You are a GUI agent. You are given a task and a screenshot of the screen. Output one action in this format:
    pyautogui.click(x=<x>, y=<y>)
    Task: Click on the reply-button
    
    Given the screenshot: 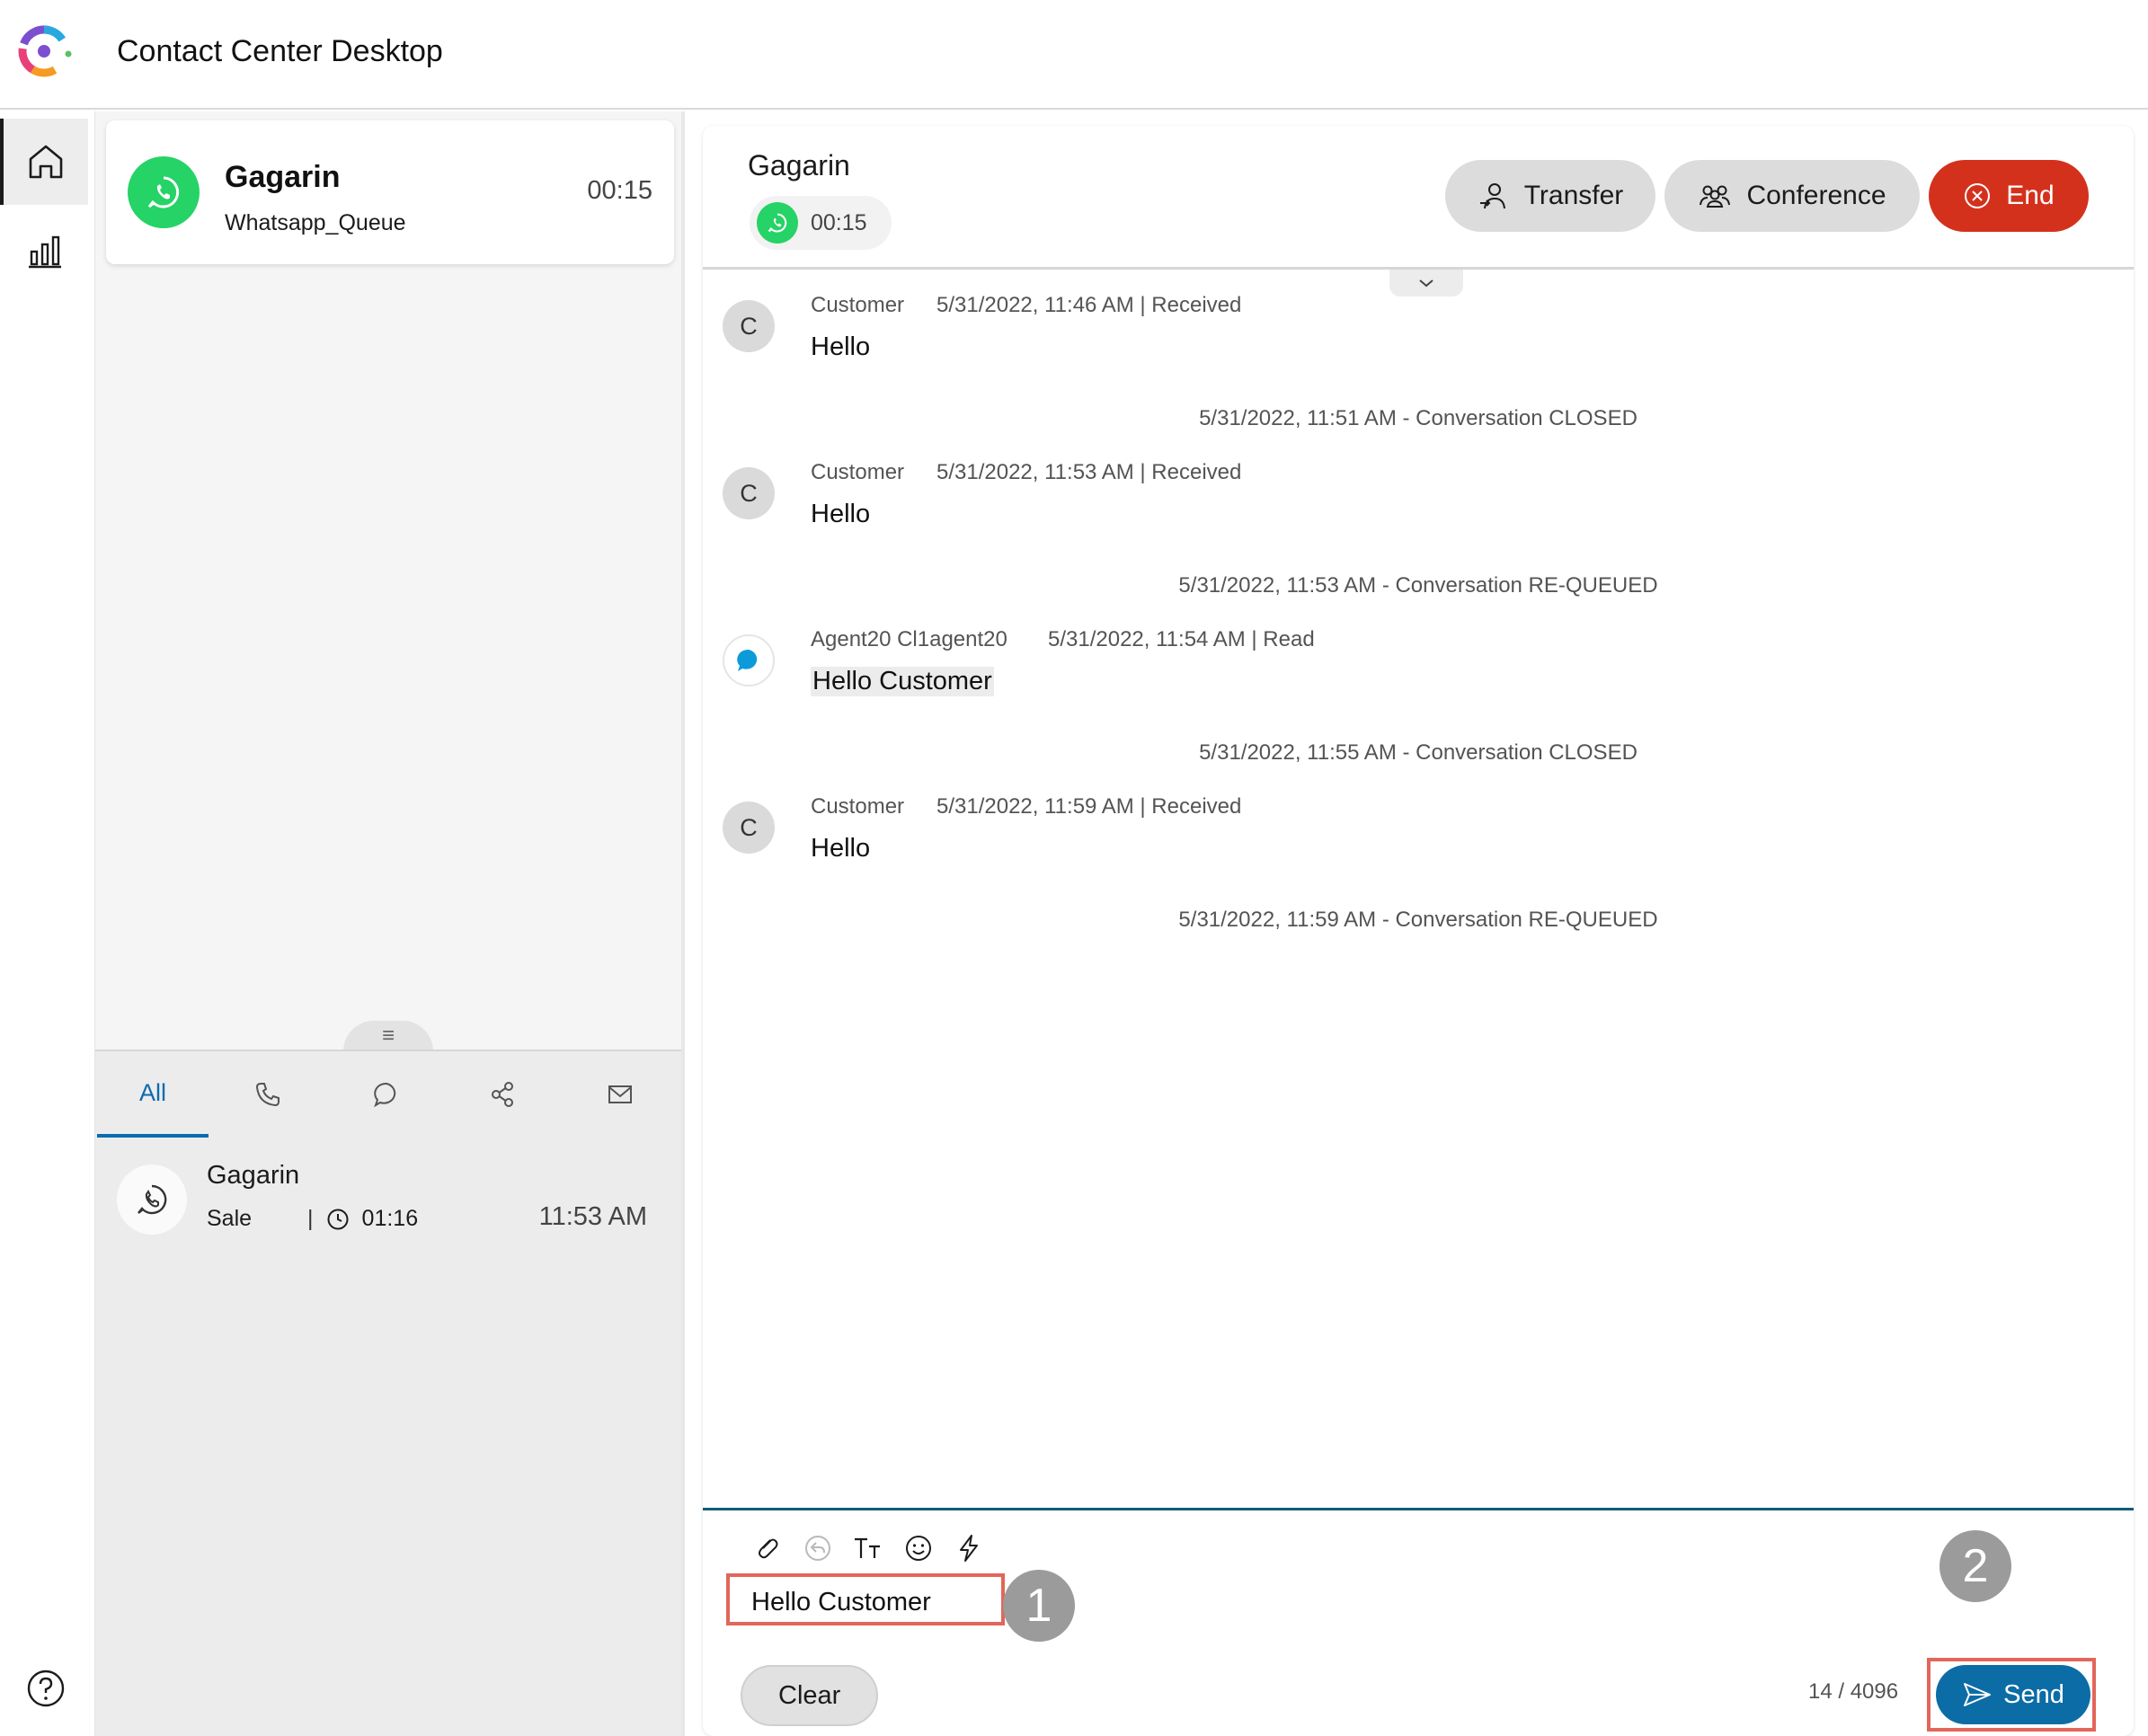 What is the action you would take?
    pyautogui.click(x=818, y=1548)
    